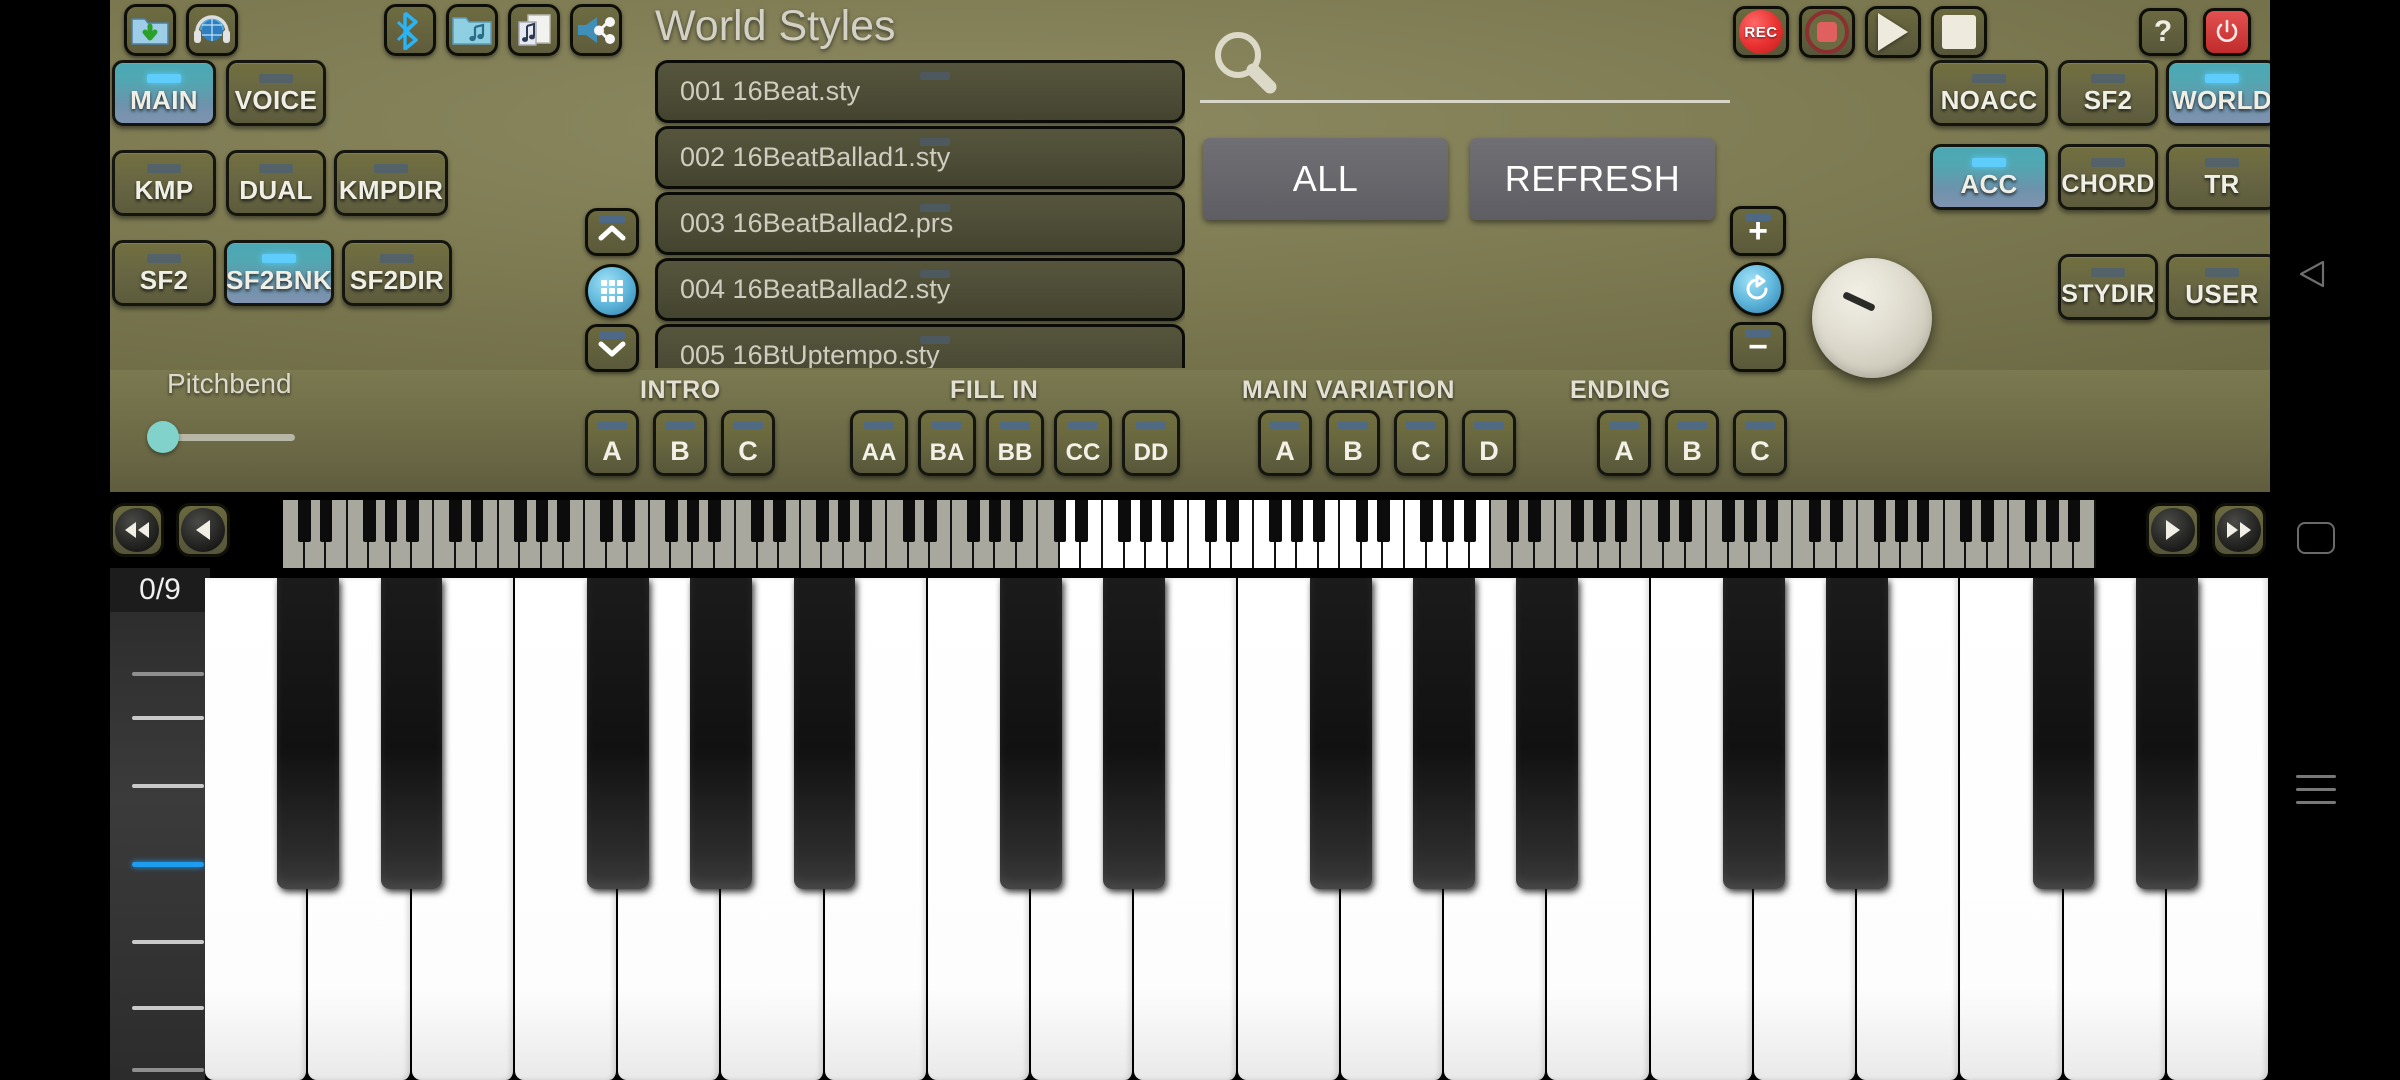 Image resolution: width=2400 pixels, height=1080 pixels. Describe the element at coordinates (1893, 32) in the screenshot. I see `play-button` at that location.